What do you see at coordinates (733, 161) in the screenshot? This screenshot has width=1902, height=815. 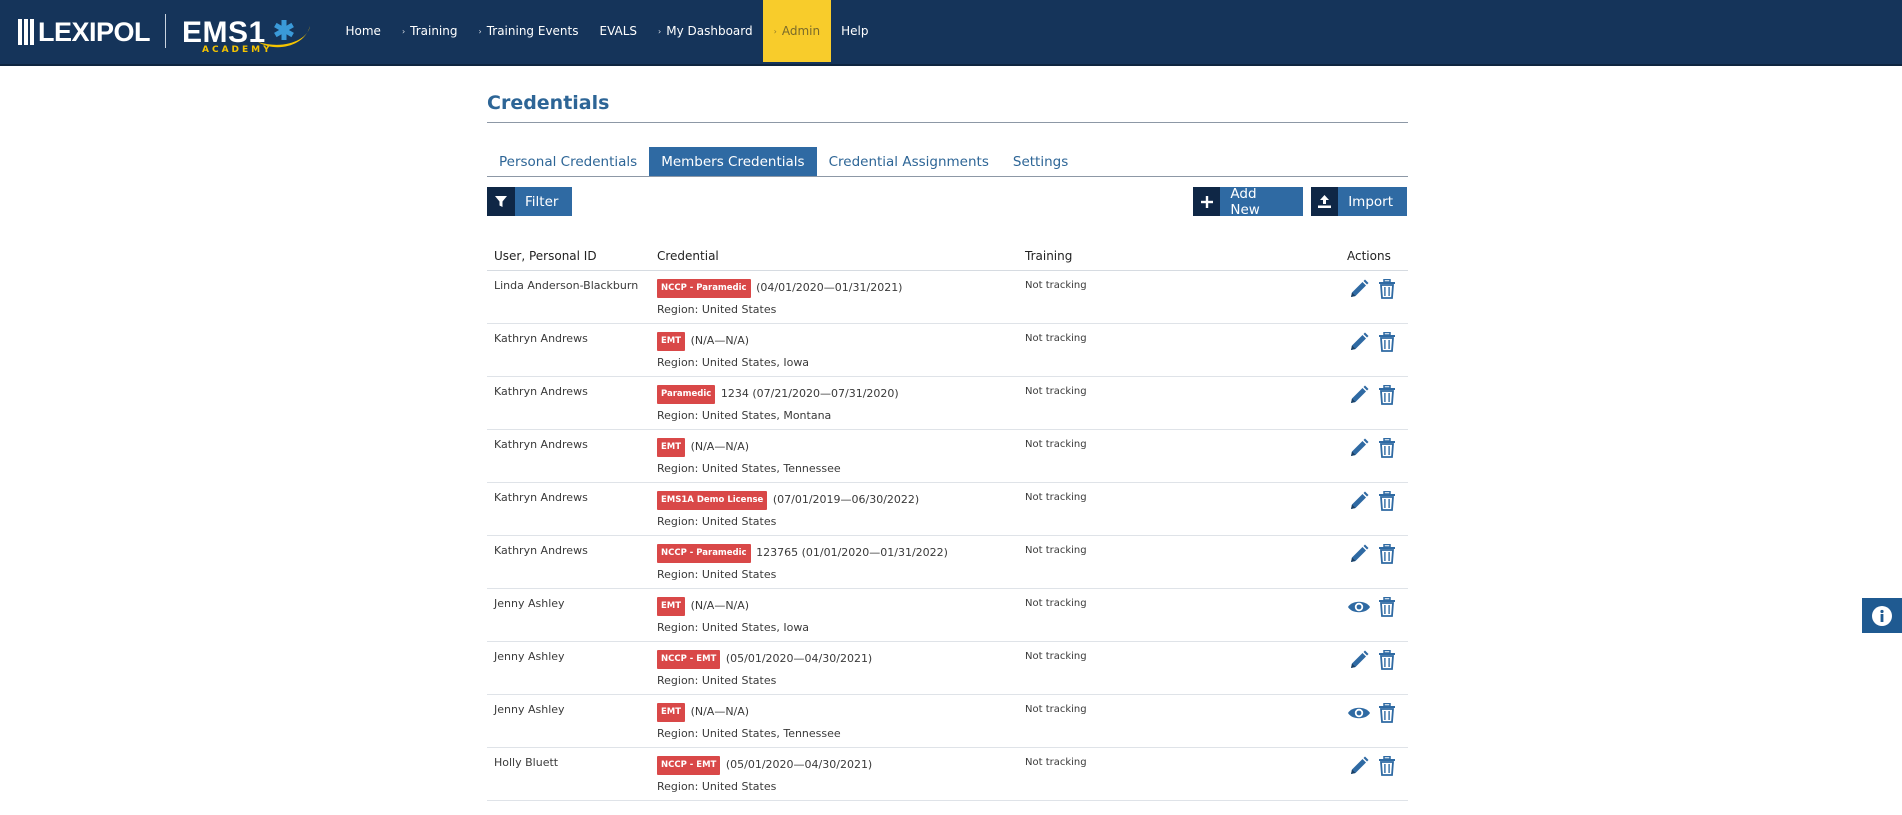 I see `tab-members-credentials: Members Credentials` at bounding box center [733, 161].